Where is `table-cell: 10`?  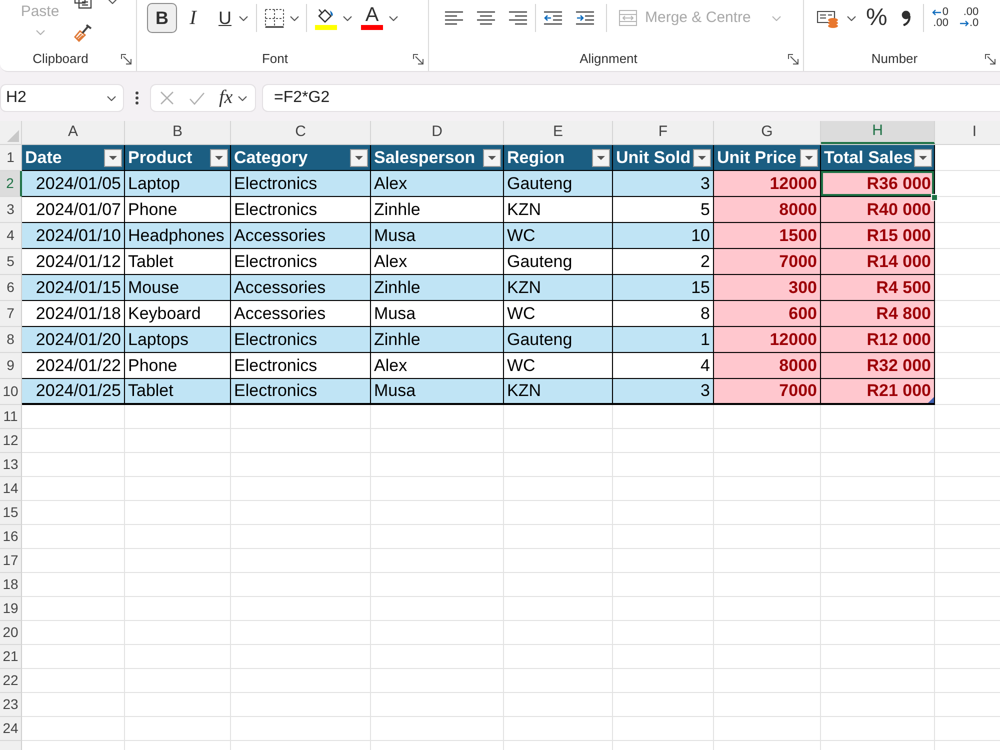 table-cell: 10 is located at coordinates (663, 236).